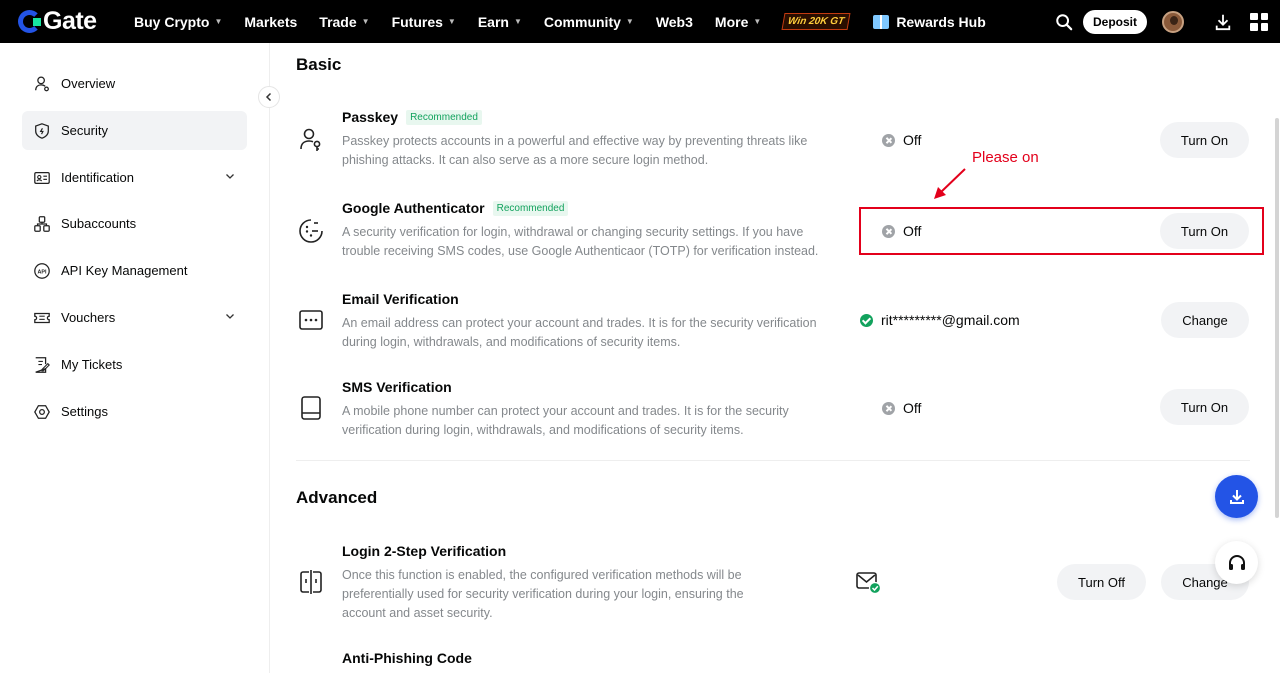  Describe the element at coordinates (370, 117) in the screenshot. I see `row-title-text: Passkey` at that location.